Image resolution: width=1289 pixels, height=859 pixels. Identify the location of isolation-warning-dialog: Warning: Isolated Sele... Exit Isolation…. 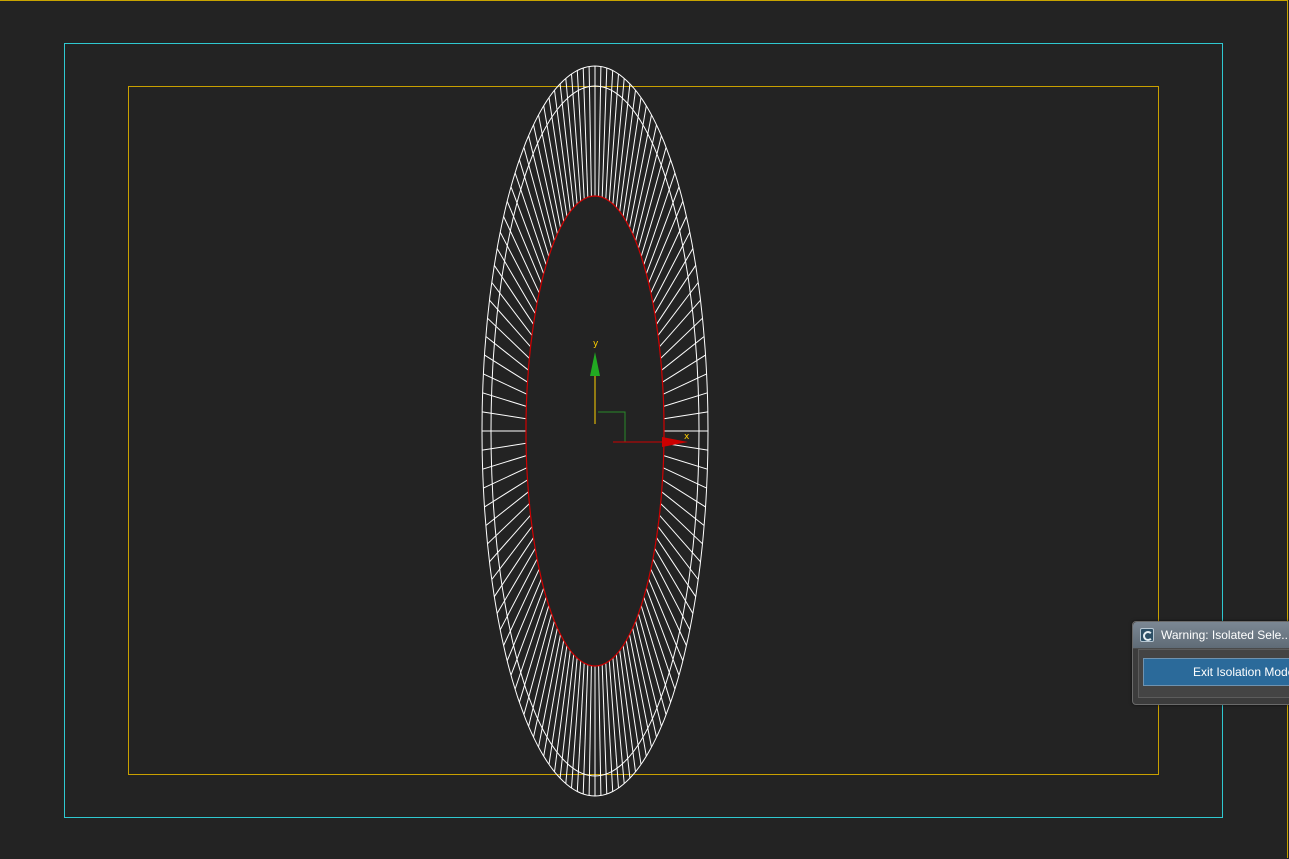
(1210, 663).